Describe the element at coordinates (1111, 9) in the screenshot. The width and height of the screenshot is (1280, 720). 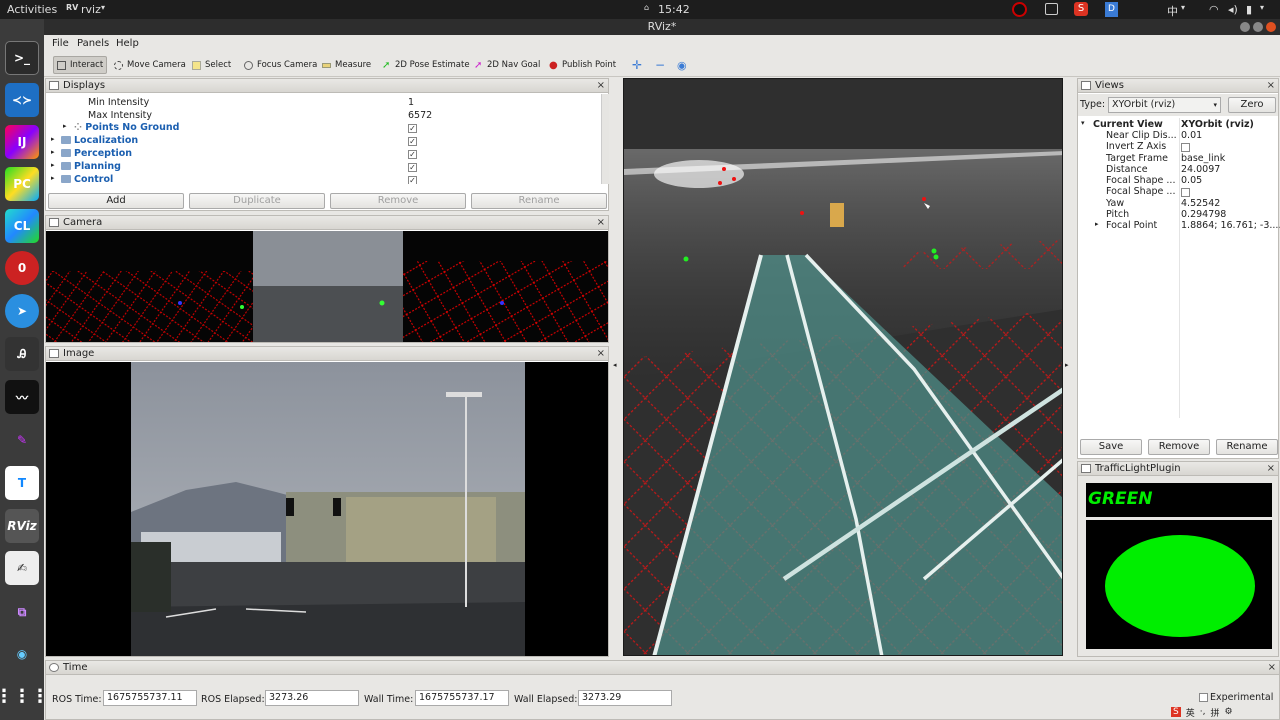
I see `document-icon: D` at that location.